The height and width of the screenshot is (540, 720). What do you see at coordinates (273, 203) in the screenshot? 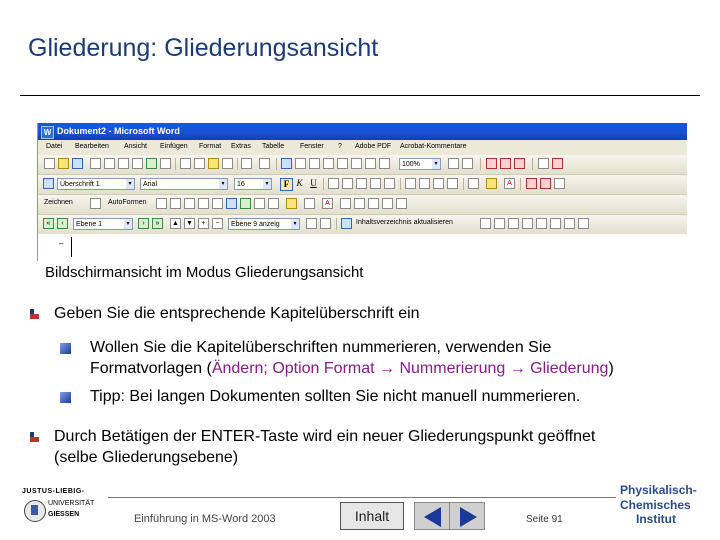
I see `picture-icon` at bounding box center [273, 203].